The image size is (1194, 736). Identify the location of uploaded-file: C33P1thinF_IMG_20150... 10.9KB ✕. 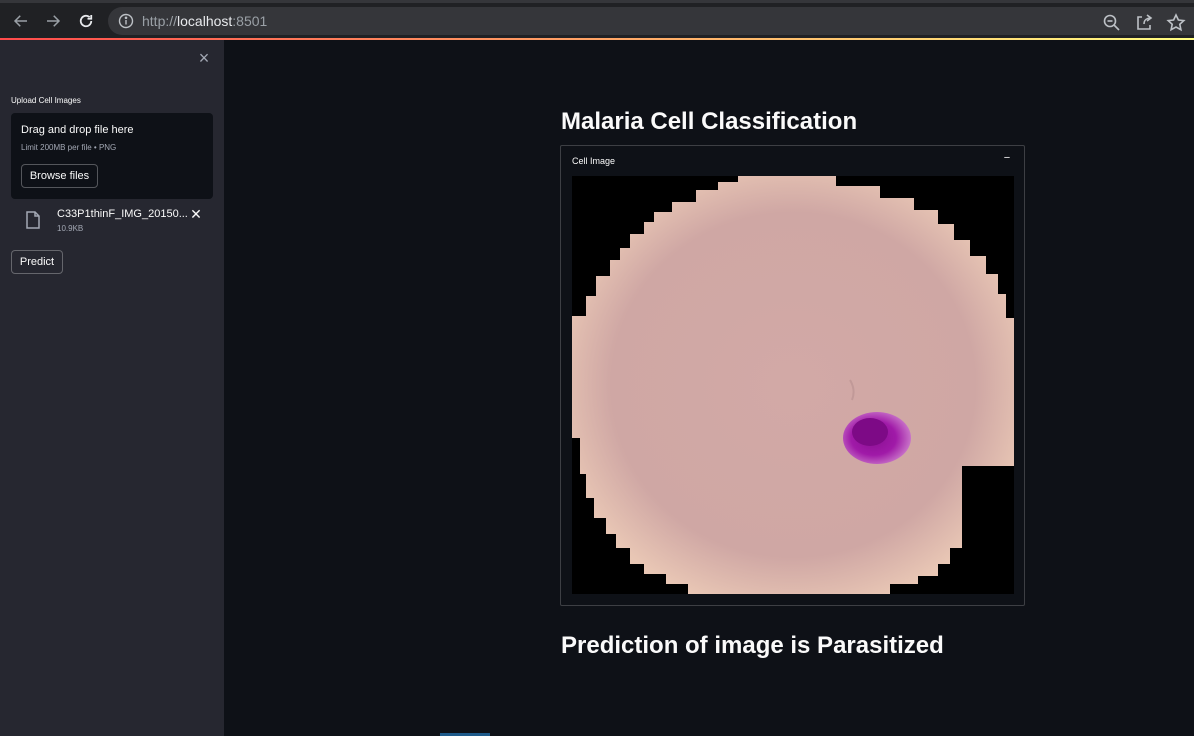
(112, 222).